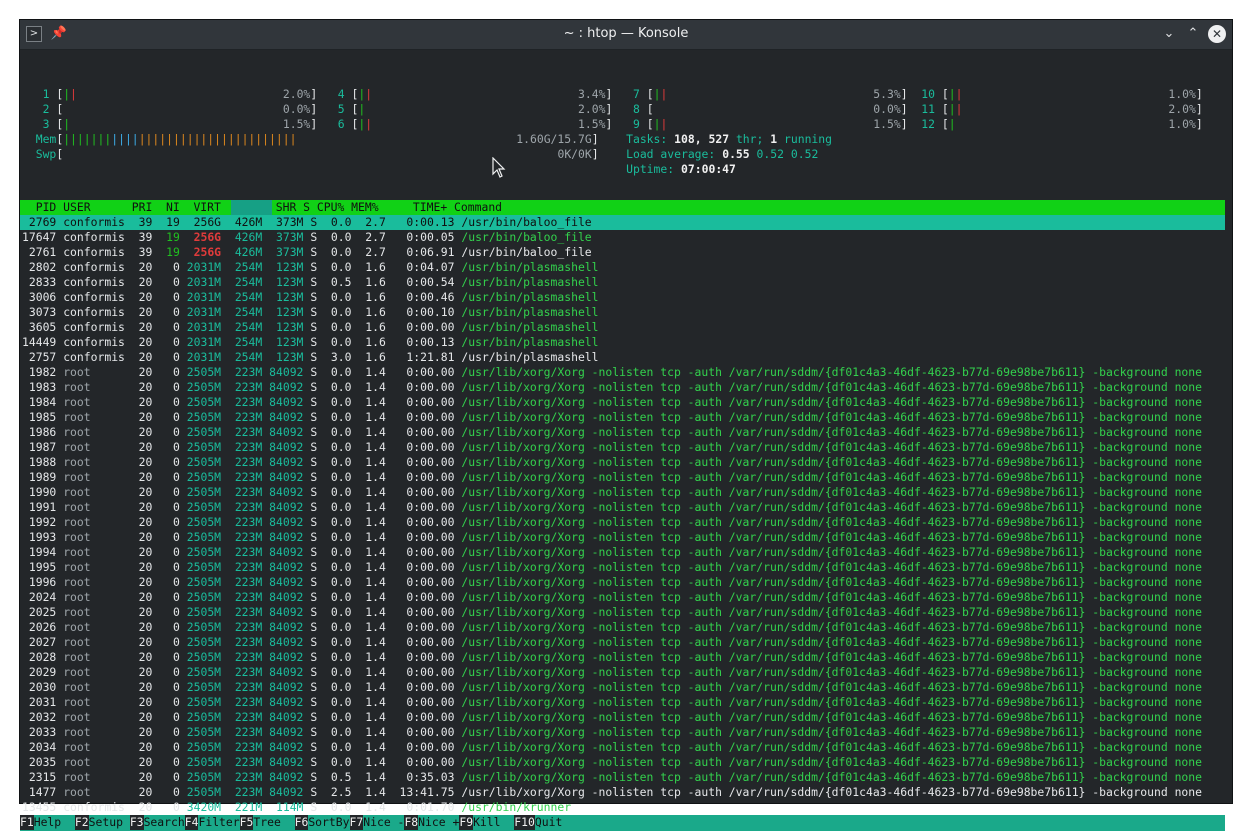 Image resolution: width=1252 pixels, height=831 pixels. I want to click on cpu-number: 10, so click(925, 94).